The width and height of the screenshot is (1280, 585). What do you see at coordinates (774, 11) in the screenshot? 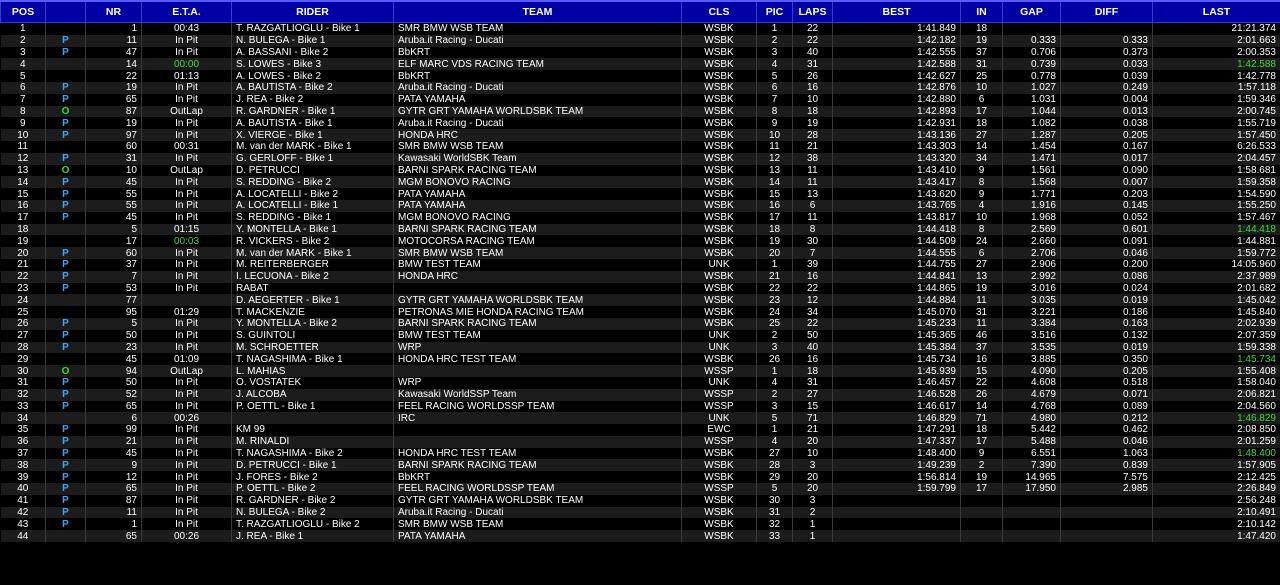
I see `column-header-pic: PIC` at bounding box center [774, 11].